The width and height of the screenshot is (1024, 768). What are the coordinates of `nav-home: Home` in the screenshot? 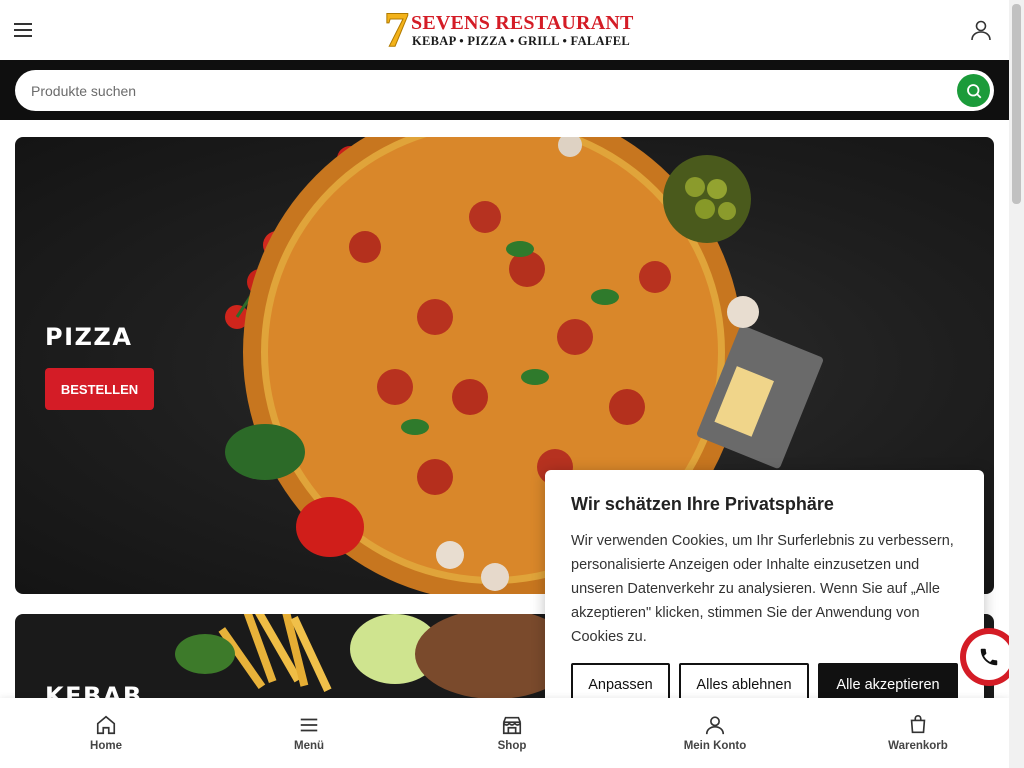 It's located at (106, 733).